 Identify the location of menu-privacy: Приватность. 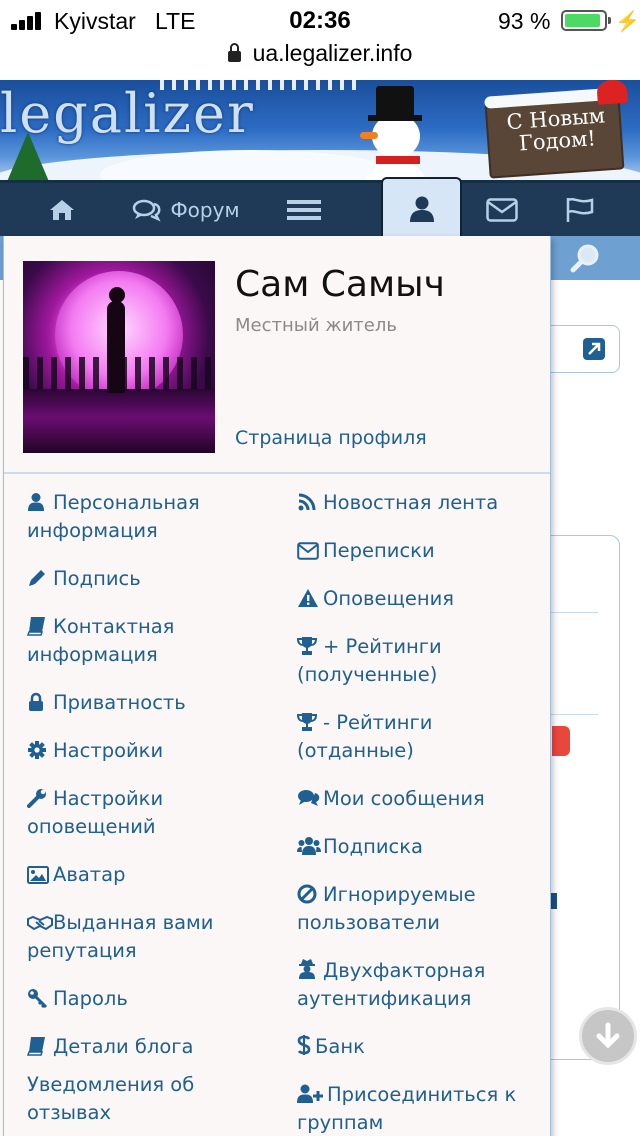
(152, 703).